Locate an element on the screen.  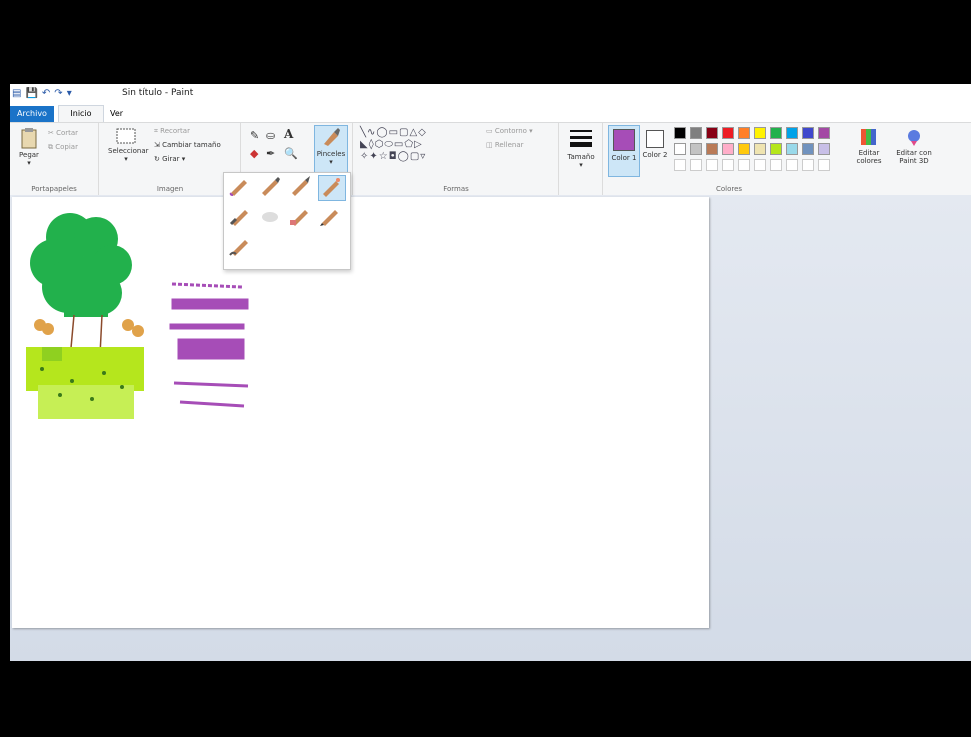
text-icon: A is located at coordinates (288, 134).